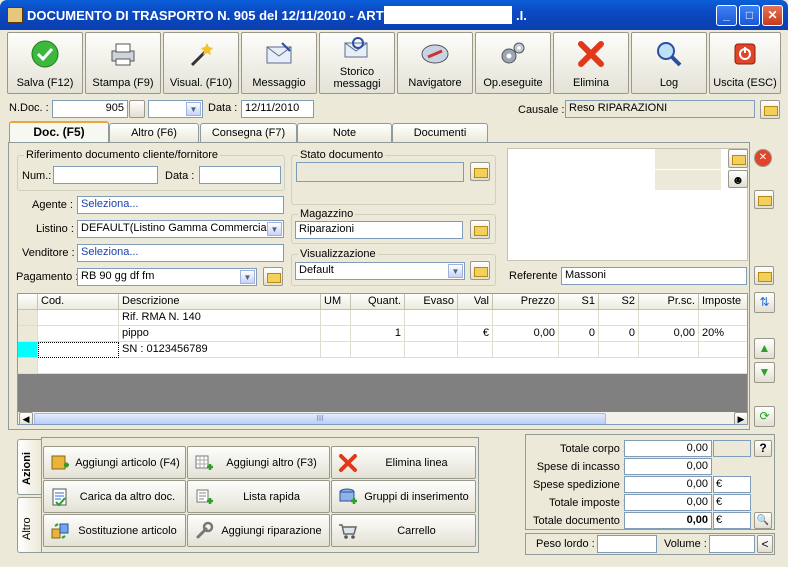 The height and width of the screenshot is (567, 788). Describe the element at coordinates (258, 462) in the screenshot. I see `add-other-button: Aggiungi altro (F3)` at that location.